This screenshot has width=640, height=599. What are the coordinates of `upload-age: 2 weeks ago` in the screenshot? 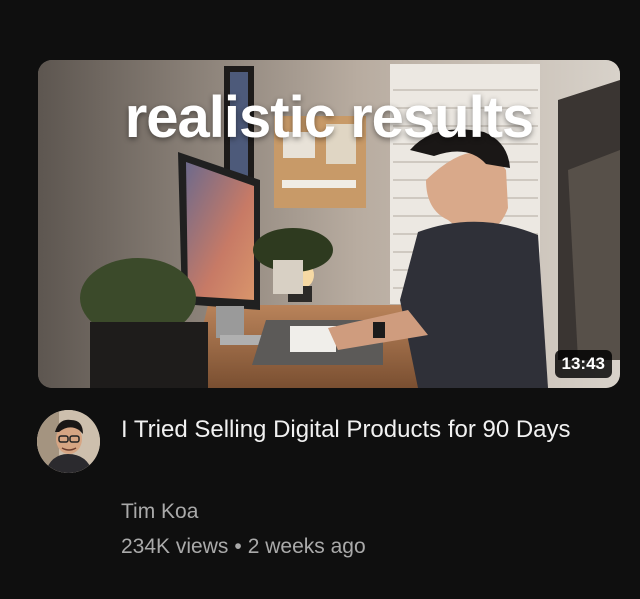 It's located at (306, 546).